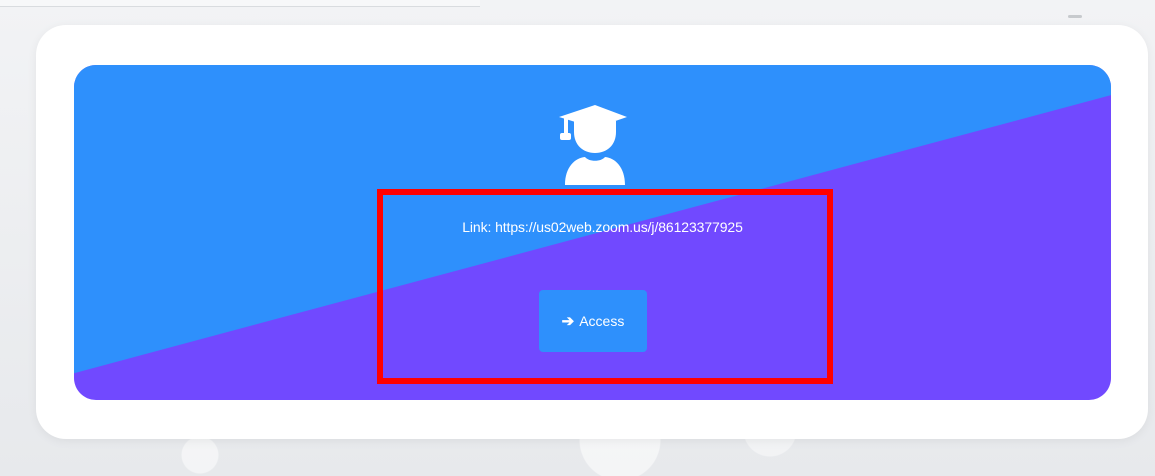  Describe the element at coordinates (1075, 16) in the screenshot. I see `corner-mark` at that location.